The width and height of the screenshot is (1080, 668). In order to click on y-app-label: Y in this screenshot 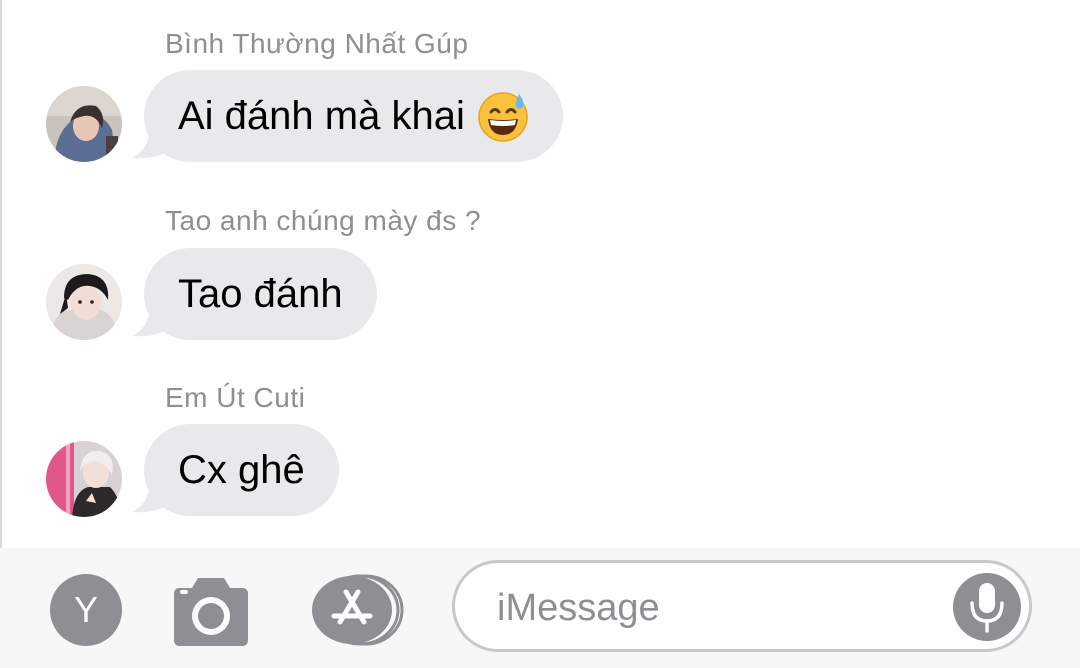, I will do `click(85, 609)`.